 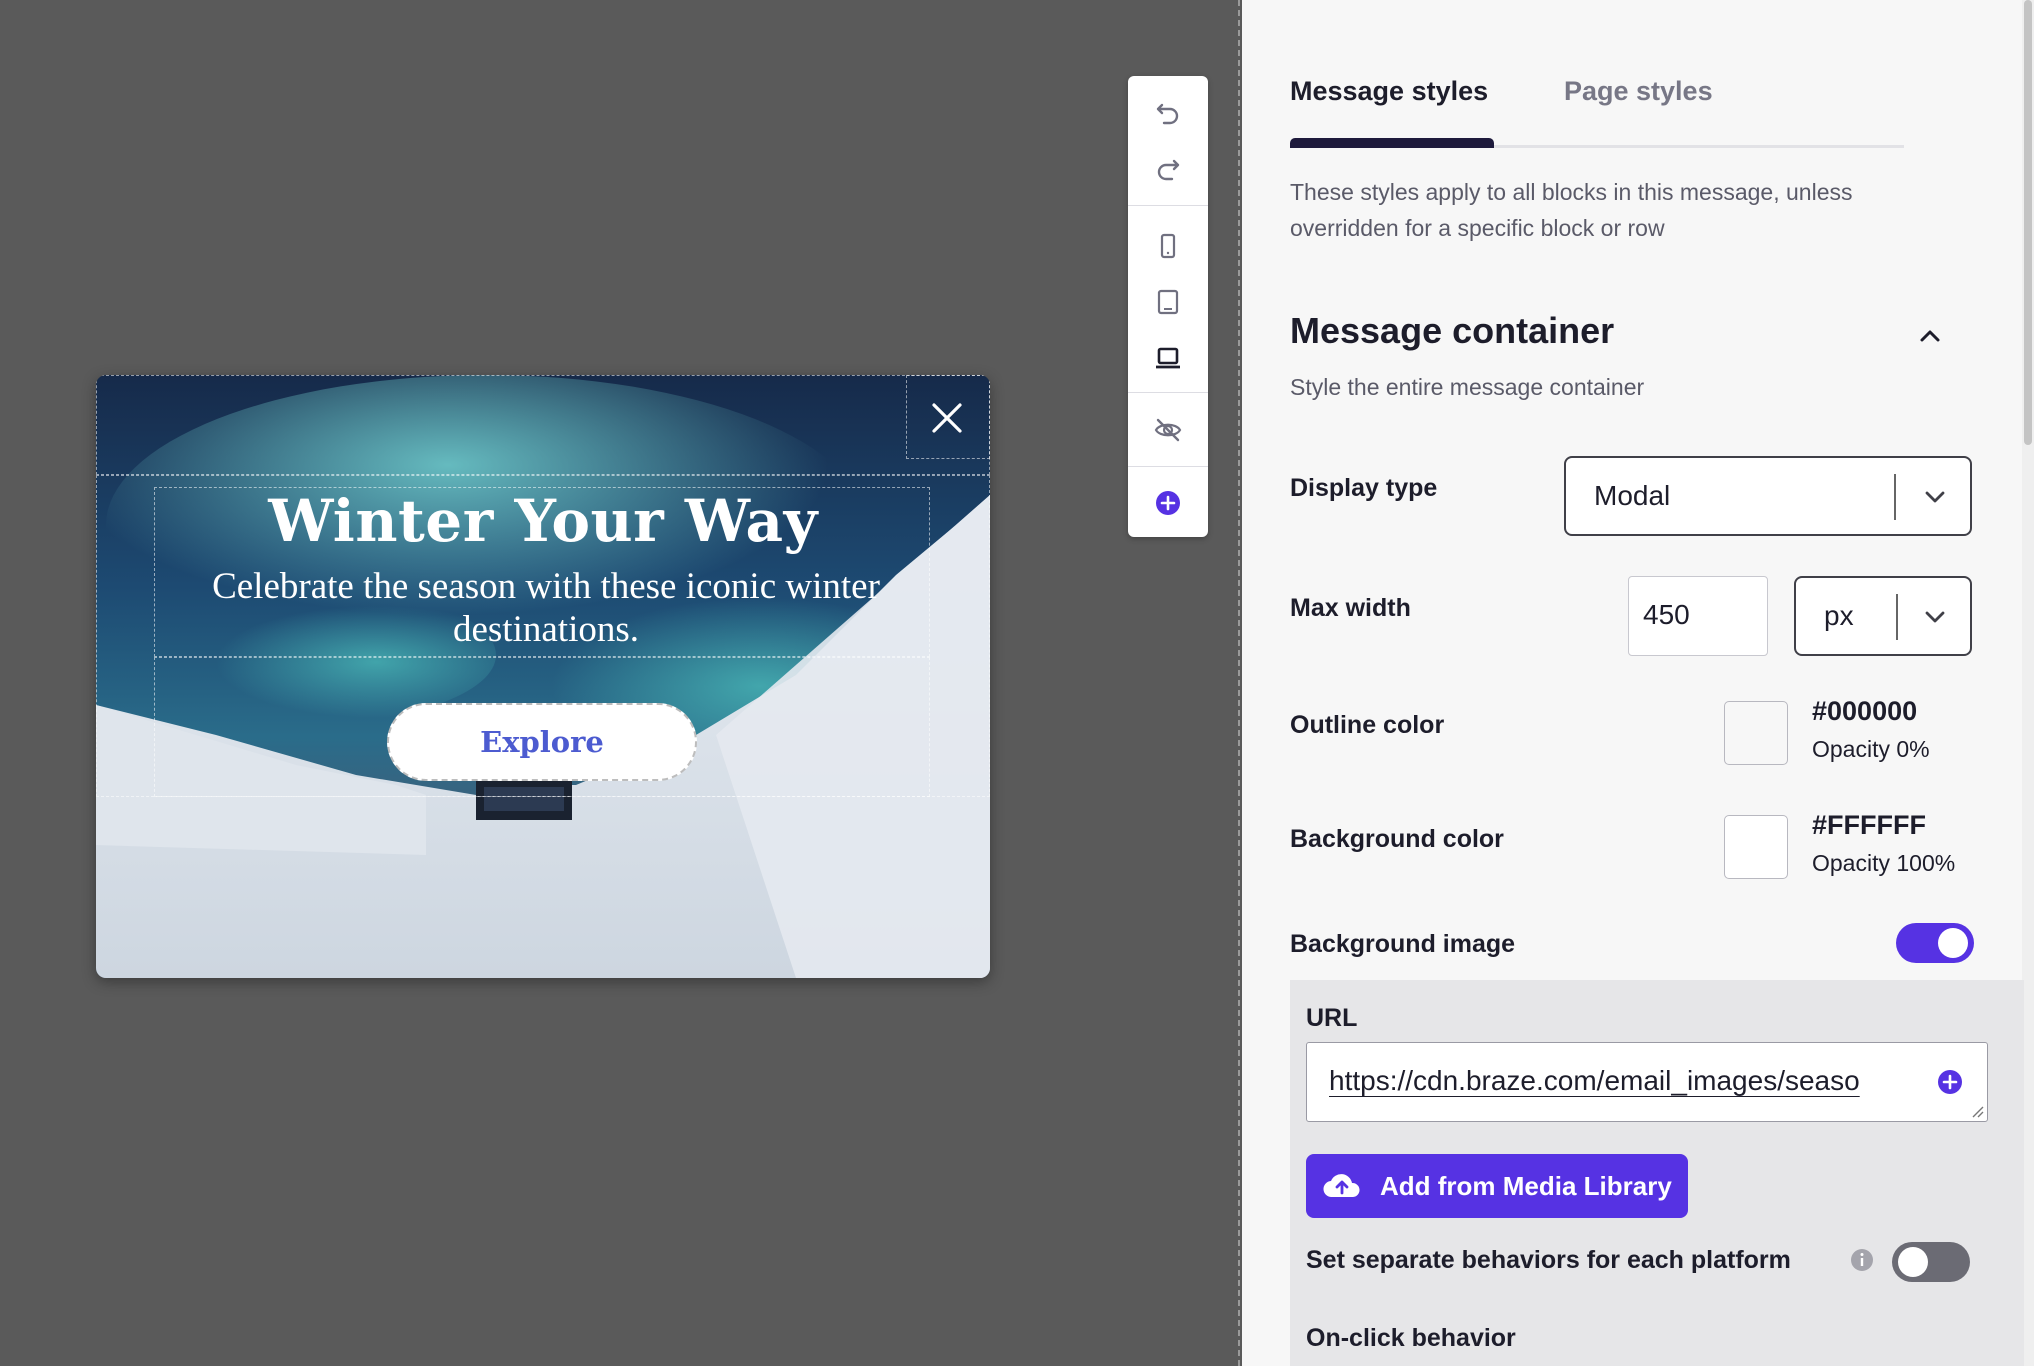 What do you see at coordinates (1950, 1082) in the screenshot?
I see `insert-liquid-icon` at bounding box center [1950, 1082].